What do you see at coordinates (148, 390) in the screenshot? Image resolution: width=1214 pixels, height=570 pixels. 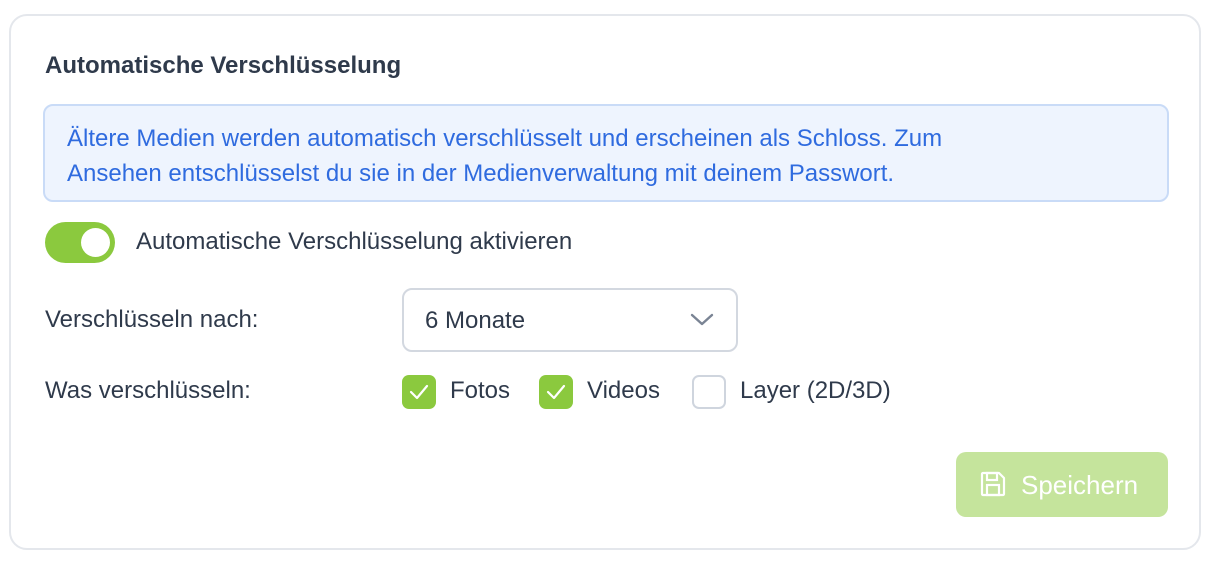 I see `what-to-encrypt-label: Was verschlüsseln:` at bounding box center [148, 390].